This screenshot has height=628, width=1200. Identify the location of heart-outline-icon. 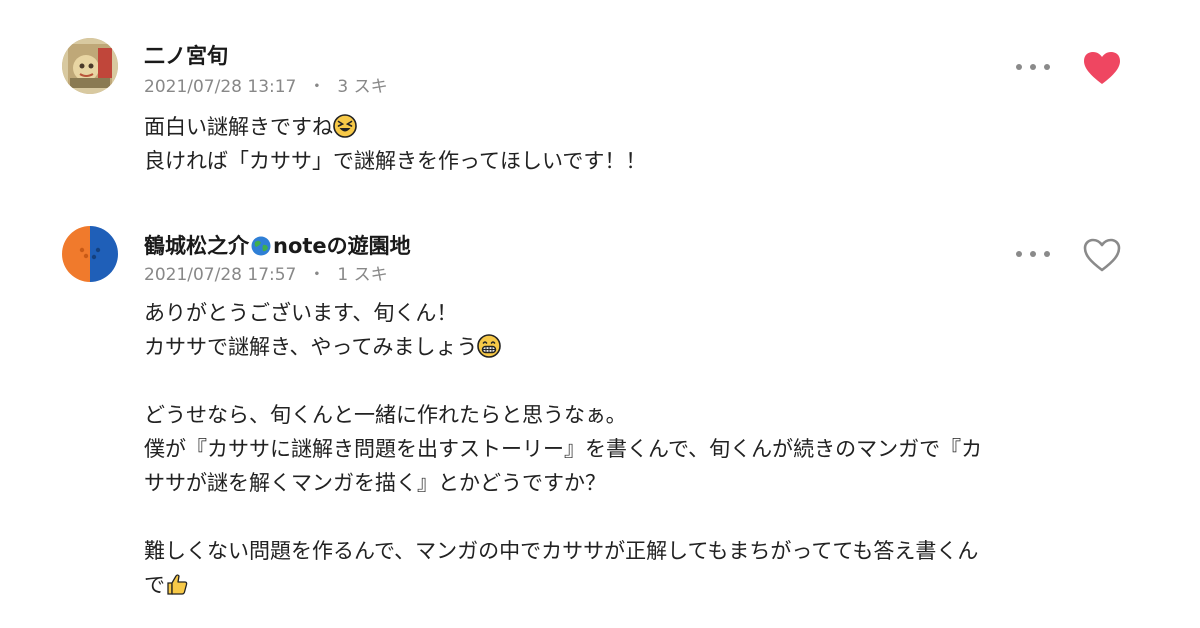
(1102, 255).